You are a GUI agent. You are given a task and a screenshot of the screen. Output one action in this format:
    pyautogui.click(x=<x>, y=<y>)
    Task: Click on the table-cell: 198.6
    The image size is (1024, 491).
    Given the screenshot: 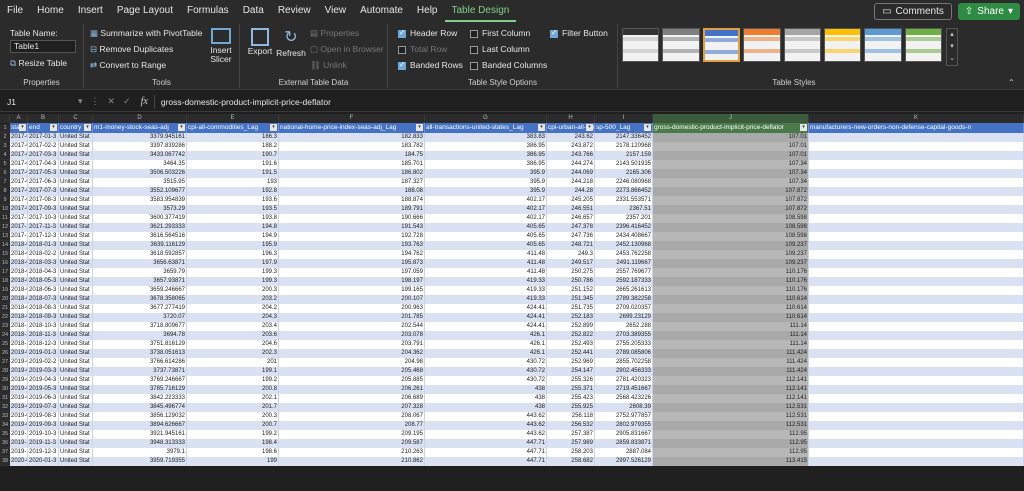 What is the action you would take?
    pyautogui.click(x=233, y=452)
    